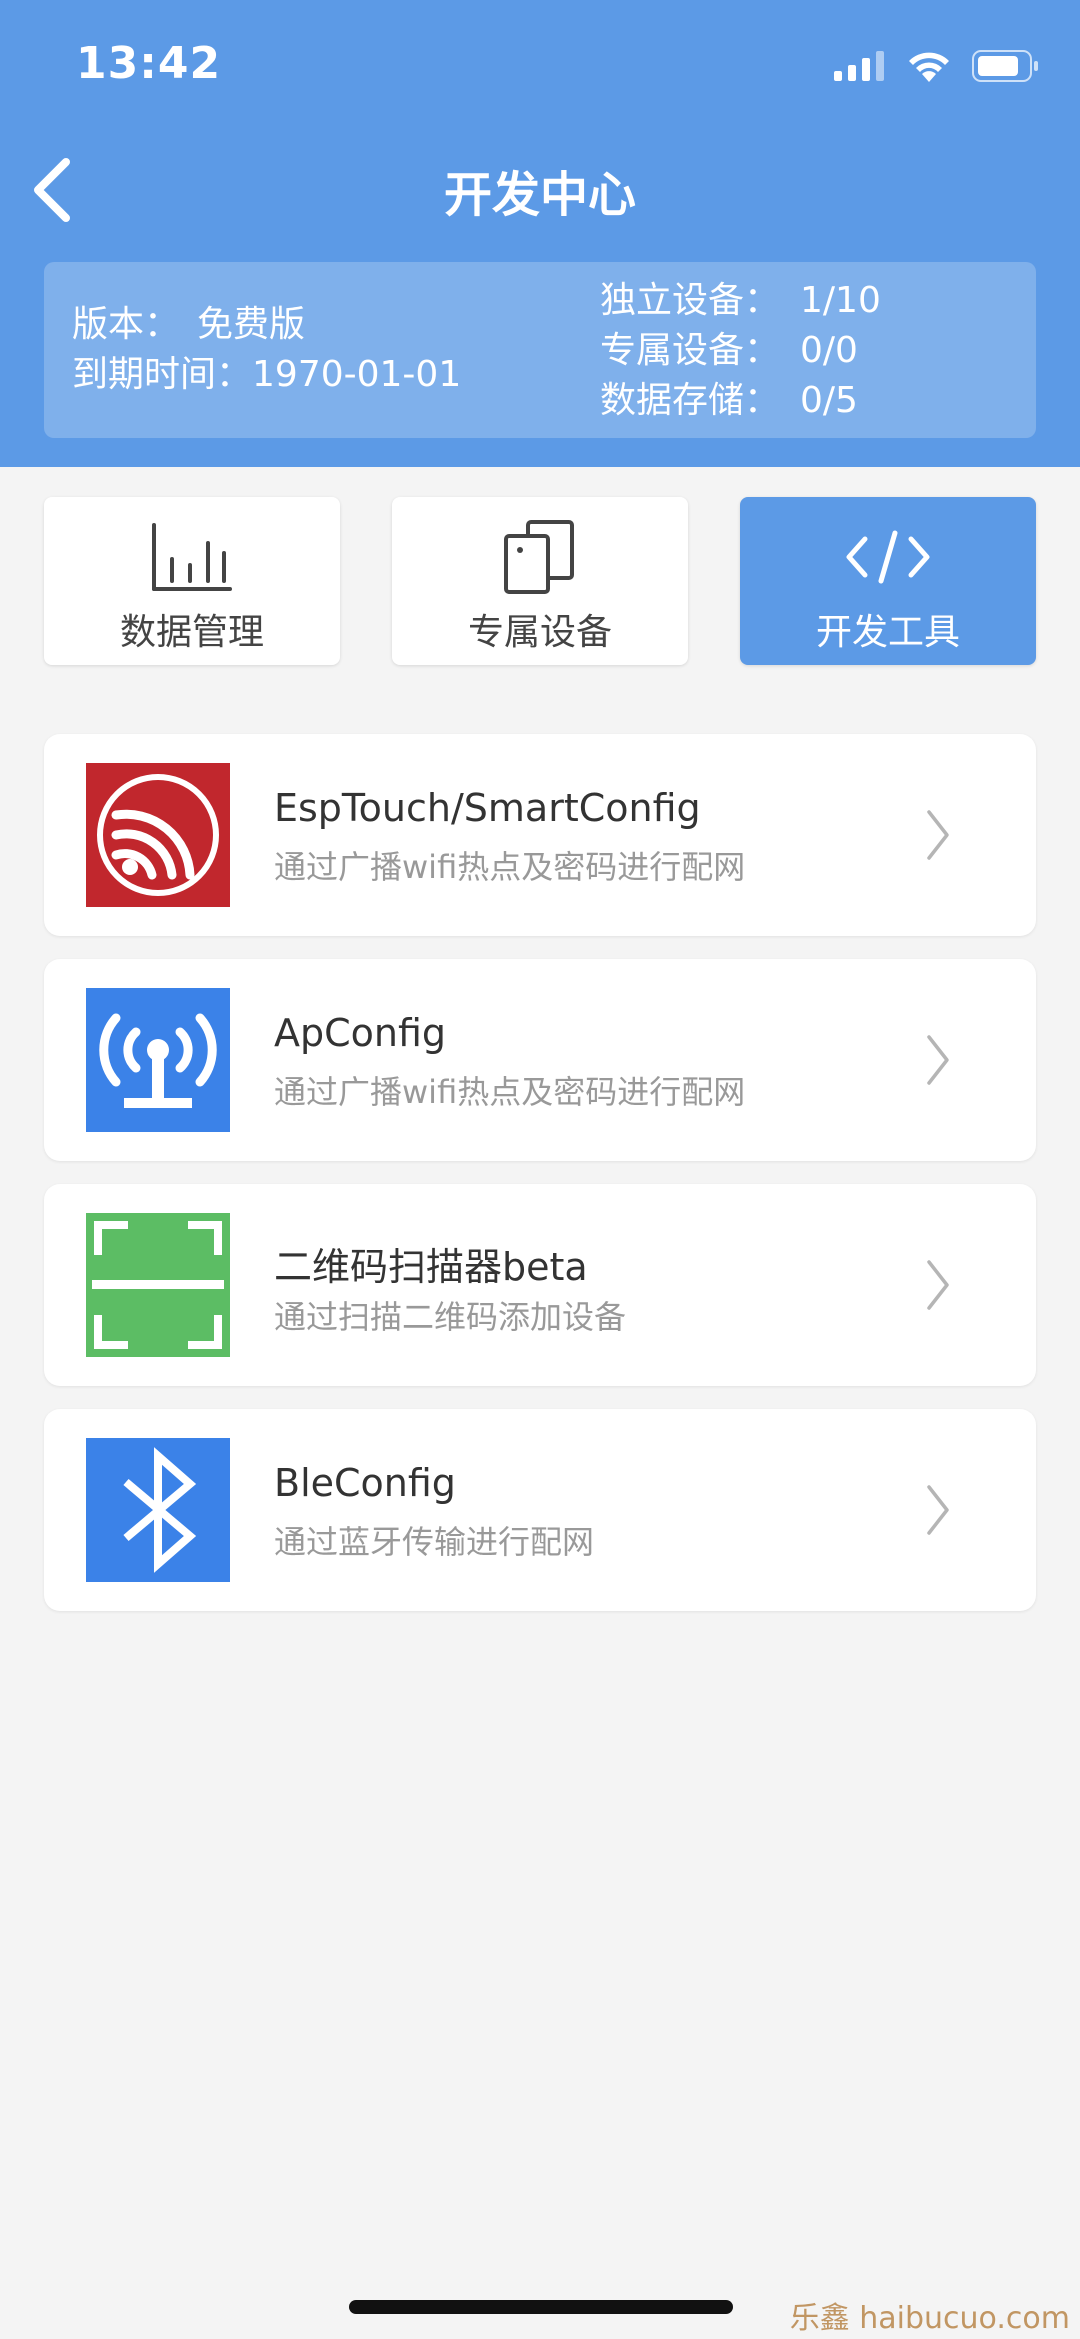  What do you see at coordinates (158, 1285) in the screenshot?
I see `qr-scan-icon` at bounding box center [158, 1285].